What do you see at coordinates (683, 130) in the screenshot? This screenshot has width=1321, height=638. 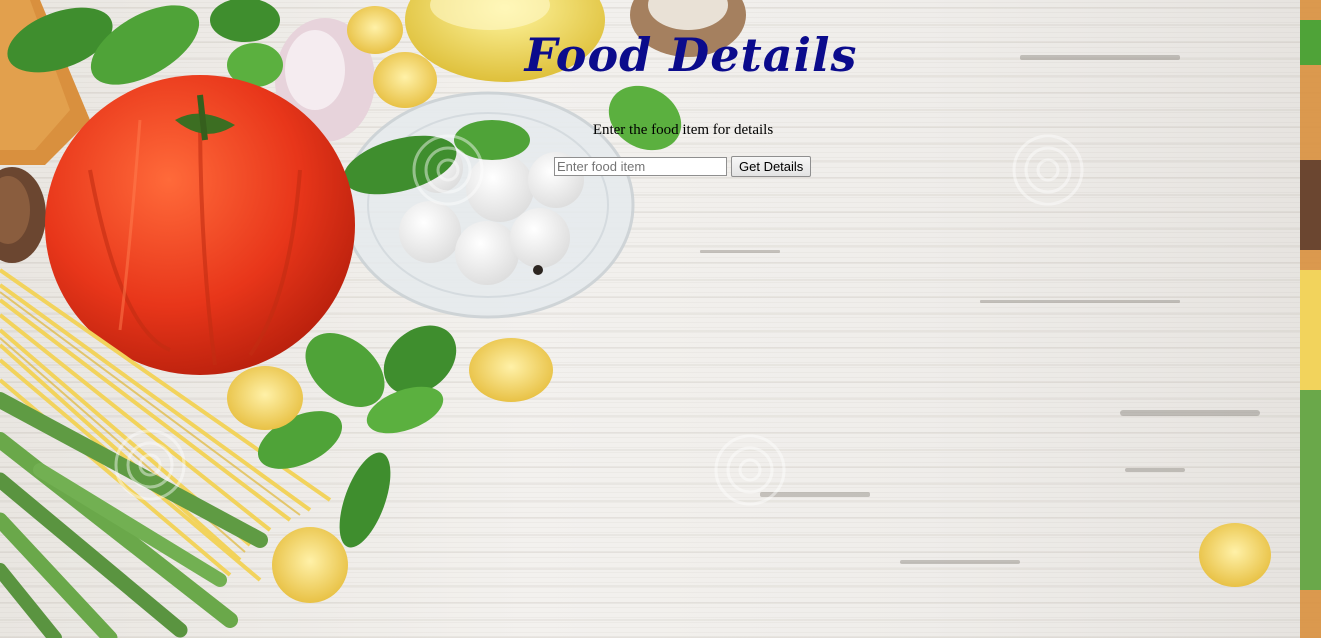 I see `instruction-text: Enter the food item for details` at bounding box center [683, 130].